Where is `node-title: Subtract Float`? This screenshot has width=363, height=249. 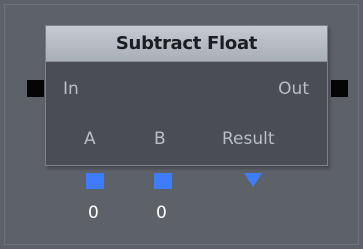
node-title: Subtract Float is located at coordinates (186, 43).